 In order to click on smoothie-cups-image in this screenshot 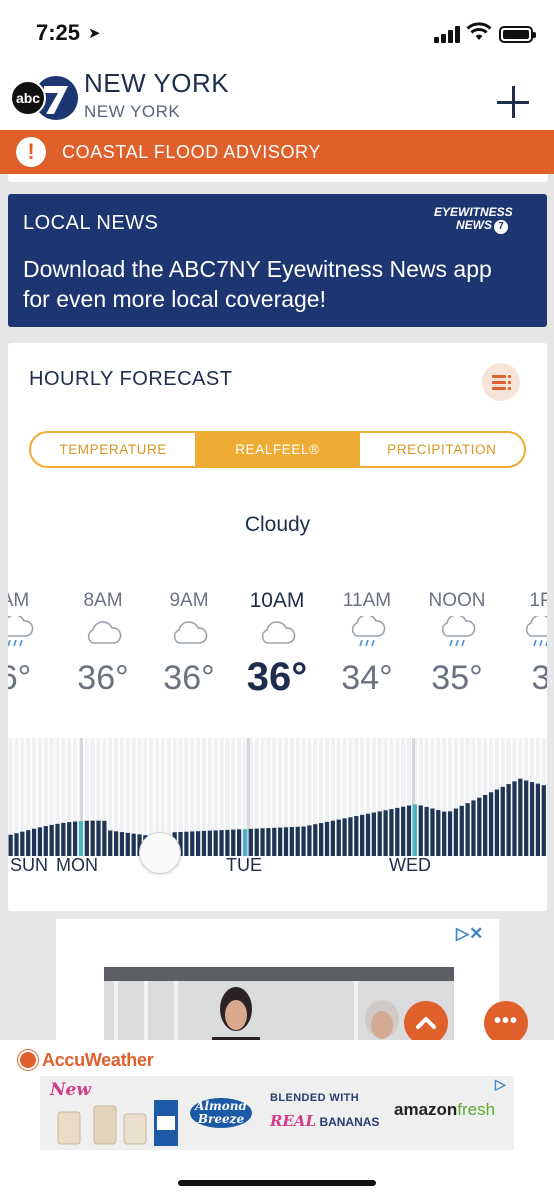, I will do `click(117, 1123)`.